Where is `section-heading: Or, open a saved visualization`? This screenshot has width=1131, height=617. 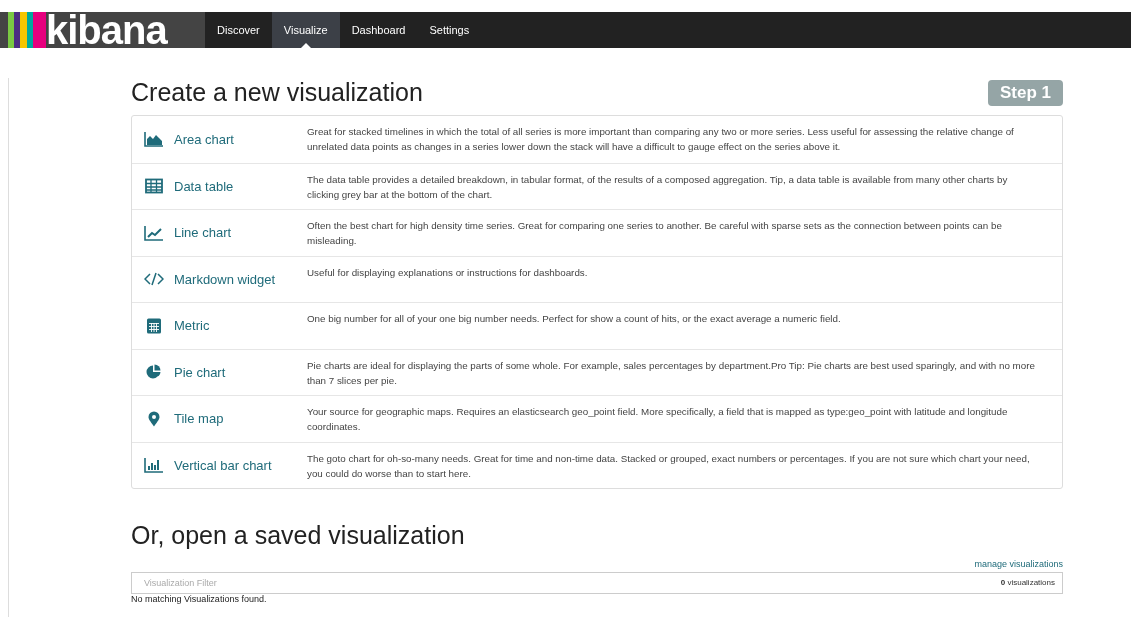 section-heading: Or, open a saved visualization is located at coordinates (298, 535).